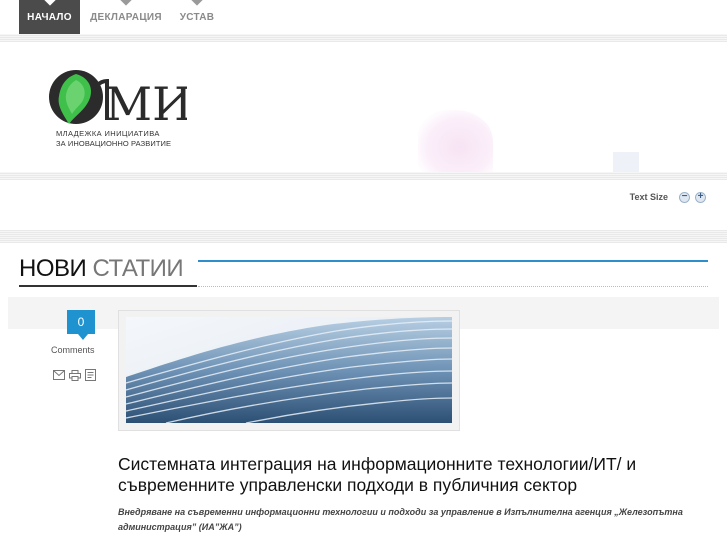  I want to click on nav-item-statute: УСТАВ, so click(197, 17).